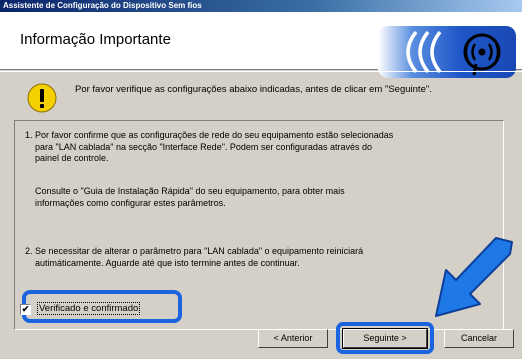 Image resolution: width=522 pixels, height=359 pixels. Describe the element at coordinates (470, 282) in the screenshot. I see `pointer-arrow-icon` at that location.